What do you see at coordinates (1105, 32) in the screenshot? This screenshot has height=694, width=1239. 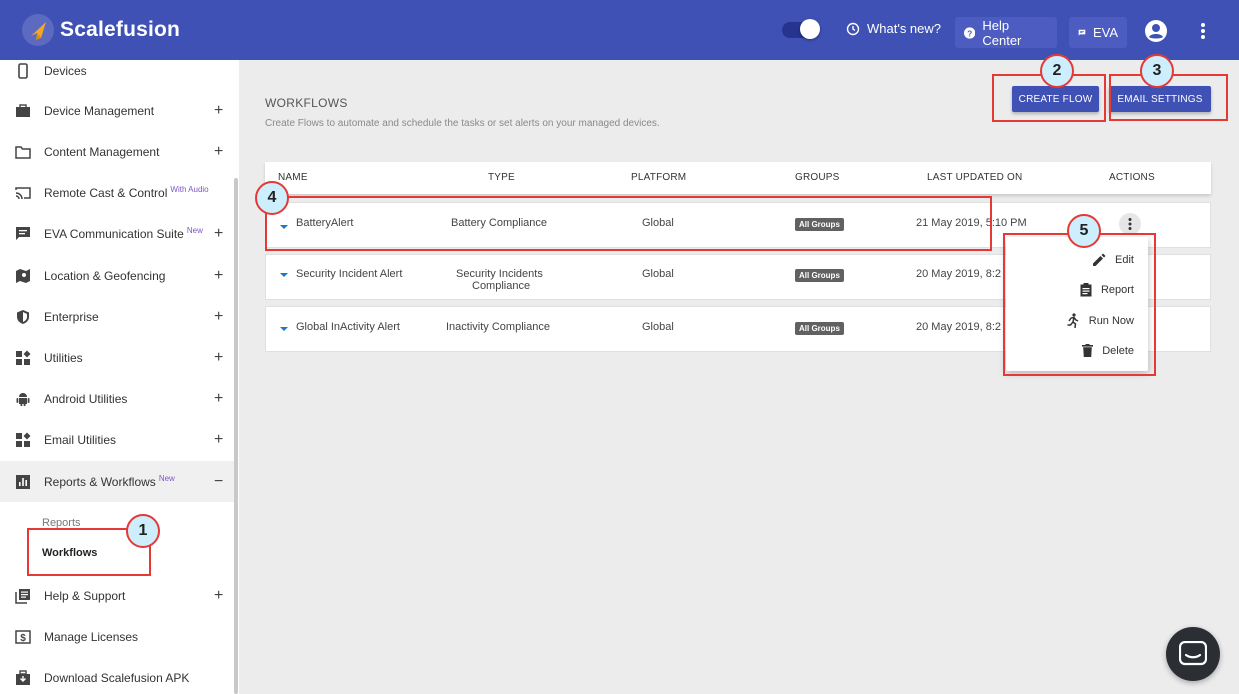 I see `eva-label: EVA` at bounding box center [1105, 32].